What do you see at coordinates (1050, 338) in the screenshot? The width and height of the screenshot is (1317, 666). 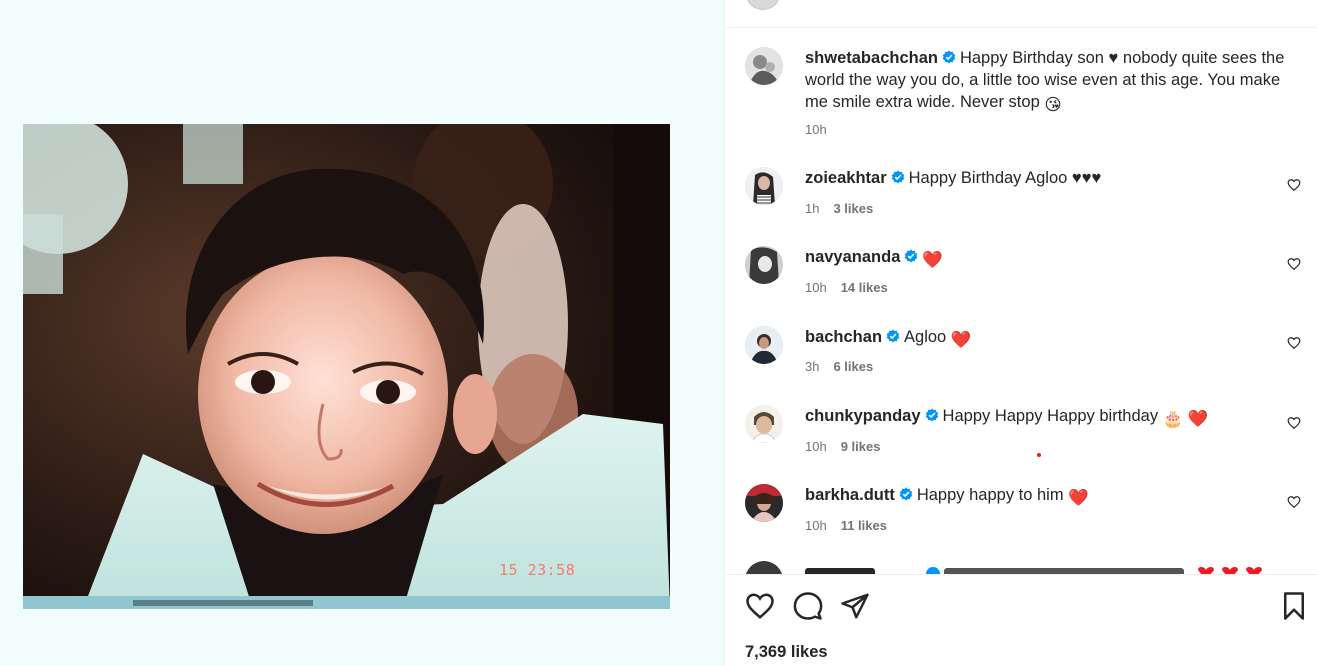 I see `comment-text: bachchan Agloo ❤️` at bounding box center [1050, 338].